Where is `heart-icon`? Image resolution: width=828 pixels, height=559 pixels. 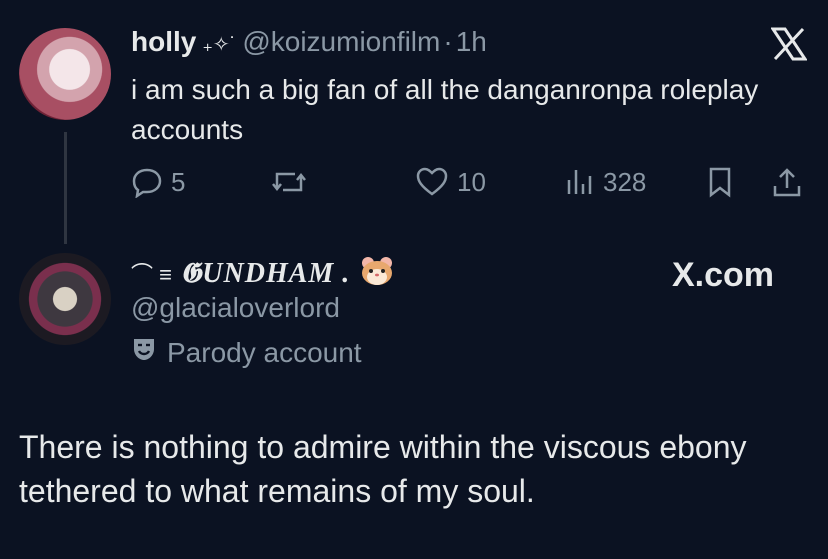 heart-icon is located at coordinates (432, 182).